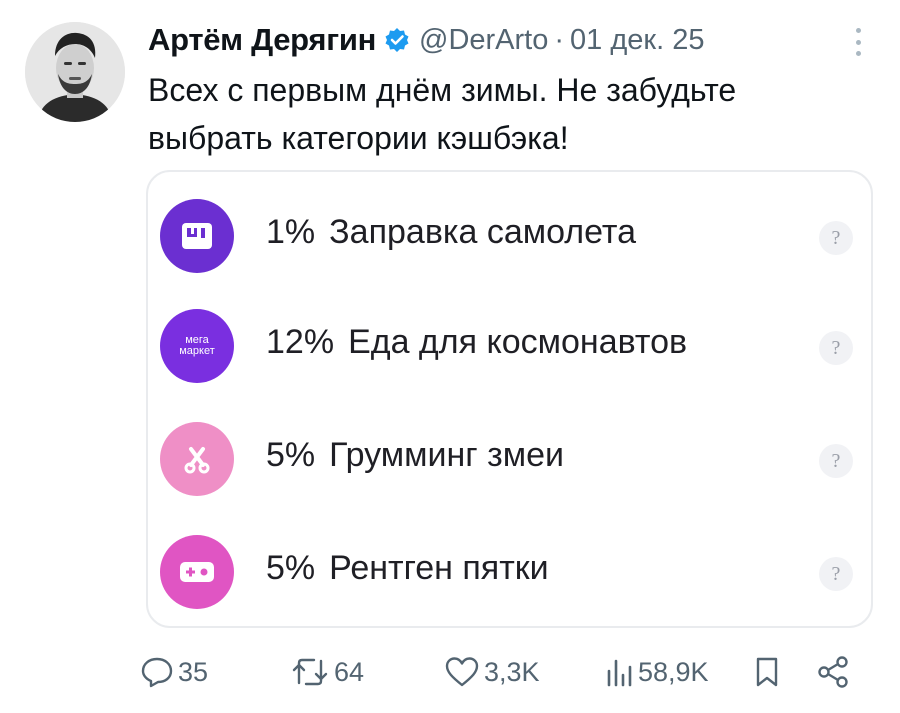 The image size is (900, 713). I want to click on cashback-category-row: 5% Рентген пятки ?, so click(509, 577).